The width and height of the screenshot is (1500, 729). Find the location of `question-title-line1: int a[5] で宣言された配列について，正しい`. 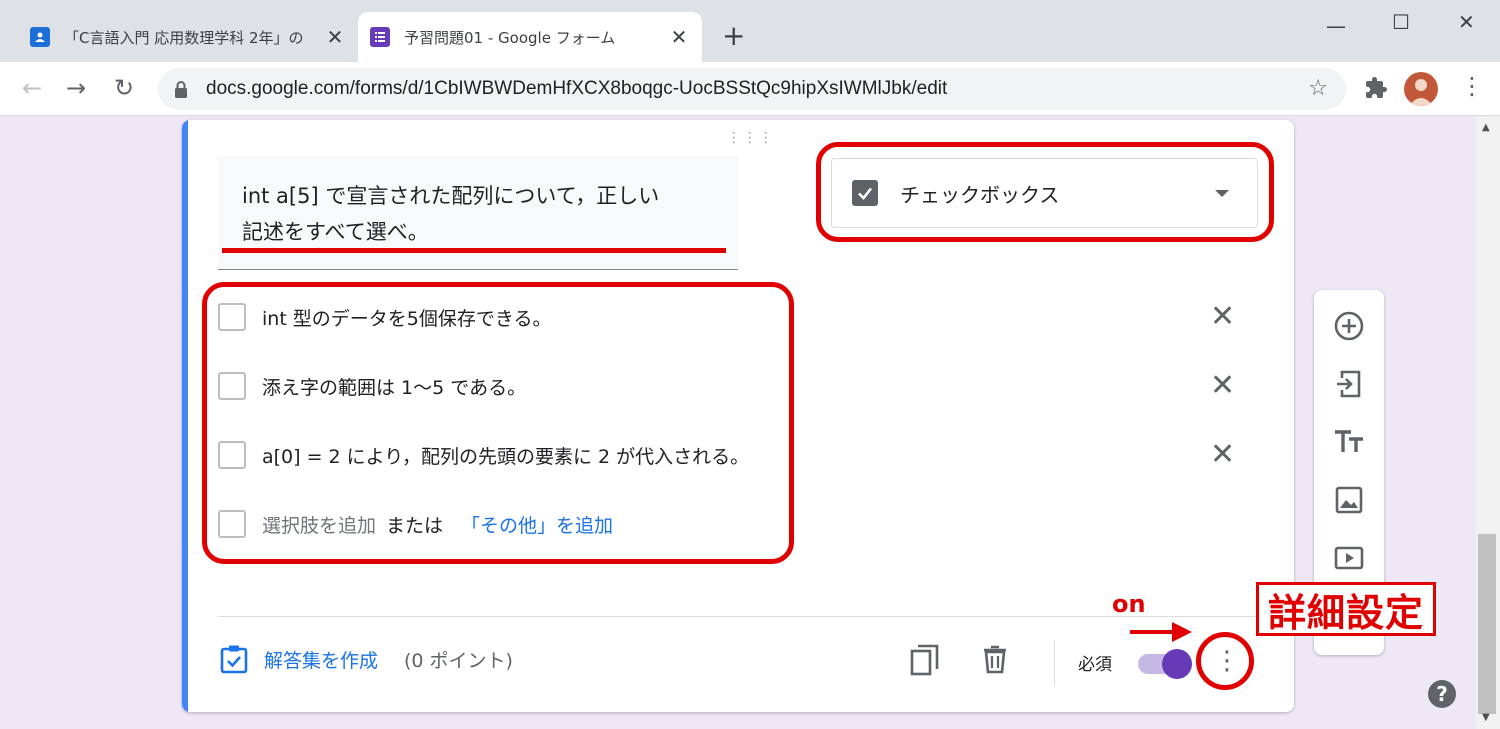

question-title-line1: int a[5] で宣言された配列について，正しい is located at coordinates (451, 196).